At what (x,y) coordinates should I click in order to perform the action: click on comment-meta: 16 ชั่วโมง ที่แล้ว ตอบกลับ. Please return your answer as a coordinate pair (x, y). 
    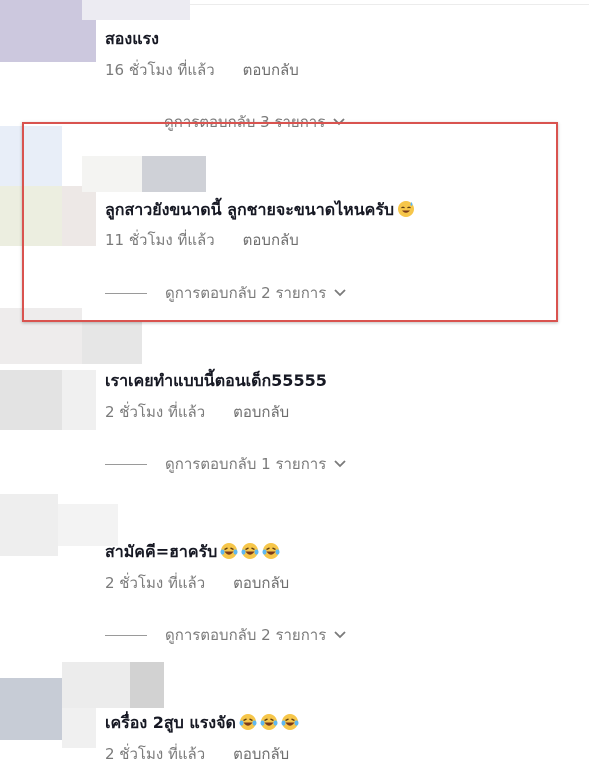
    Looking at the image, I should click on (202, 70).